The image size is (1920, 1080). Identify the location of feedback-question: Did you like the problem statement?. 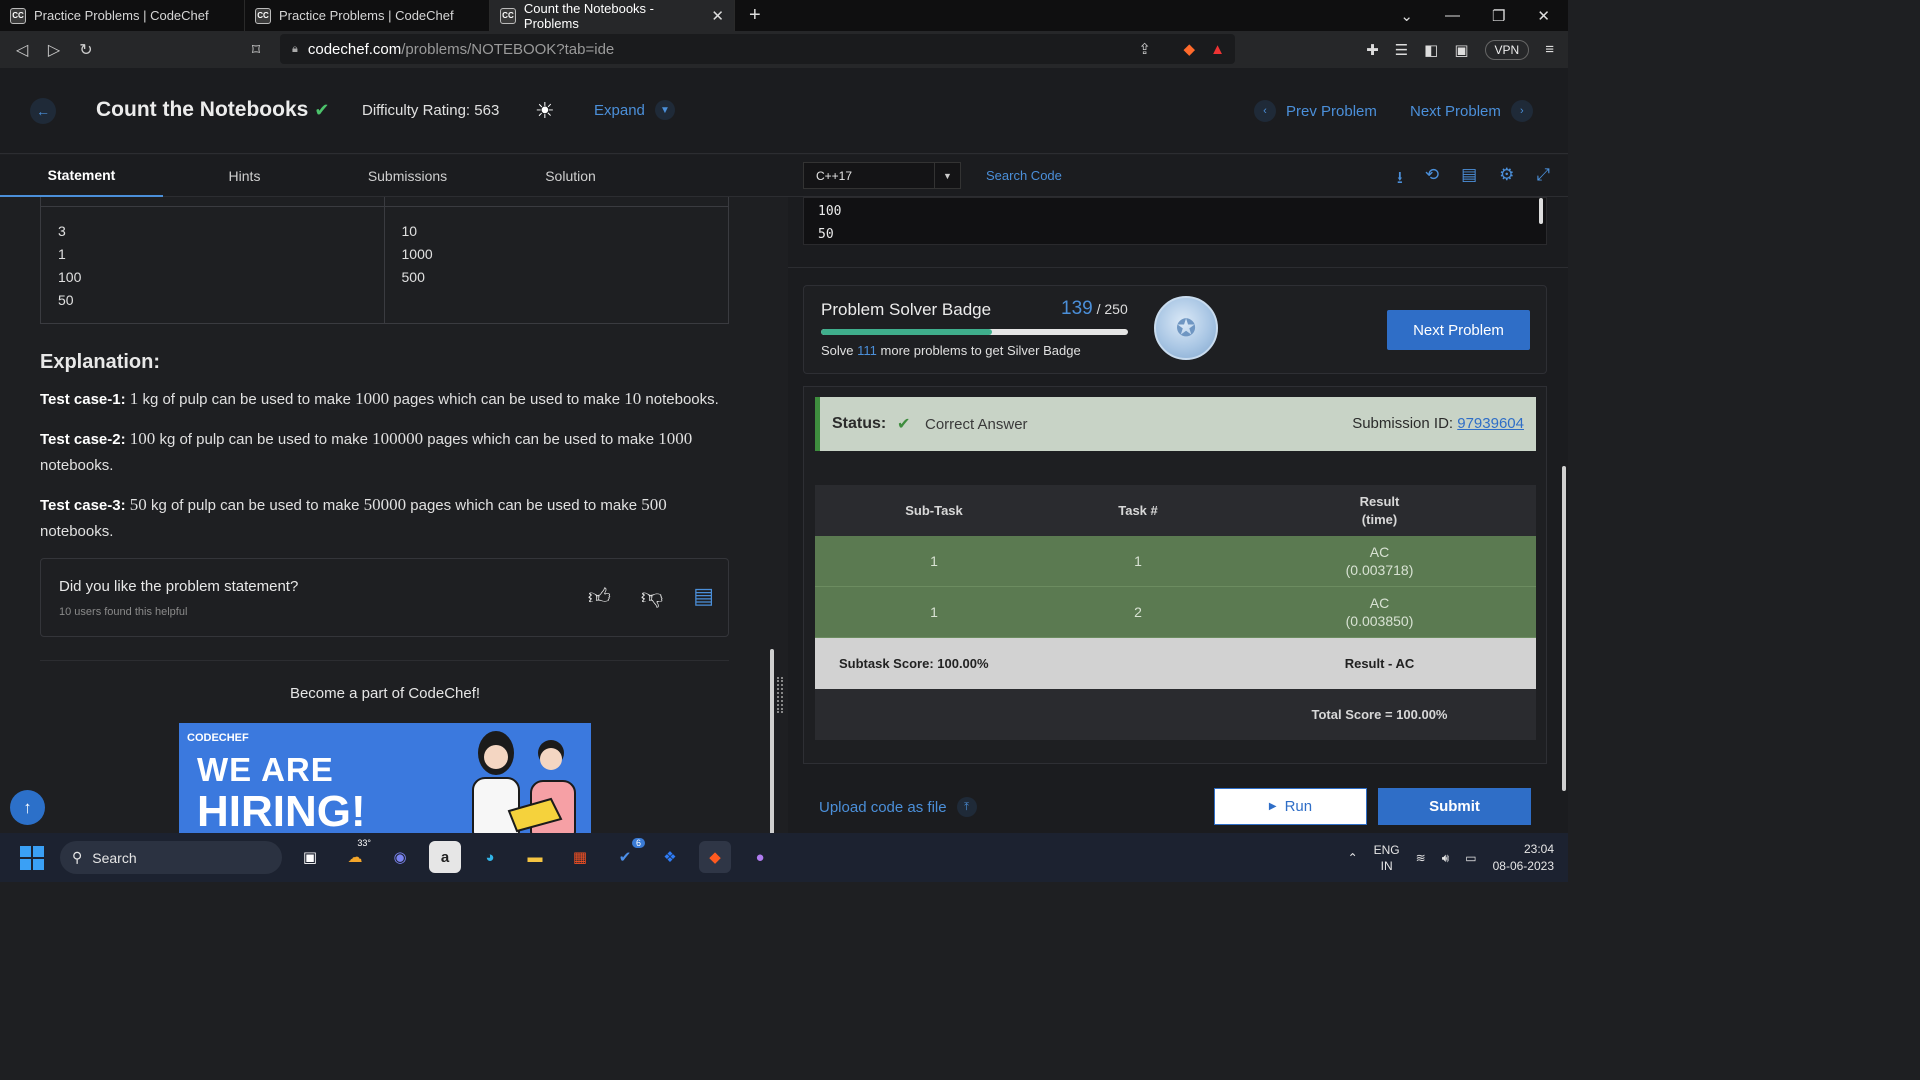
(179, 586).